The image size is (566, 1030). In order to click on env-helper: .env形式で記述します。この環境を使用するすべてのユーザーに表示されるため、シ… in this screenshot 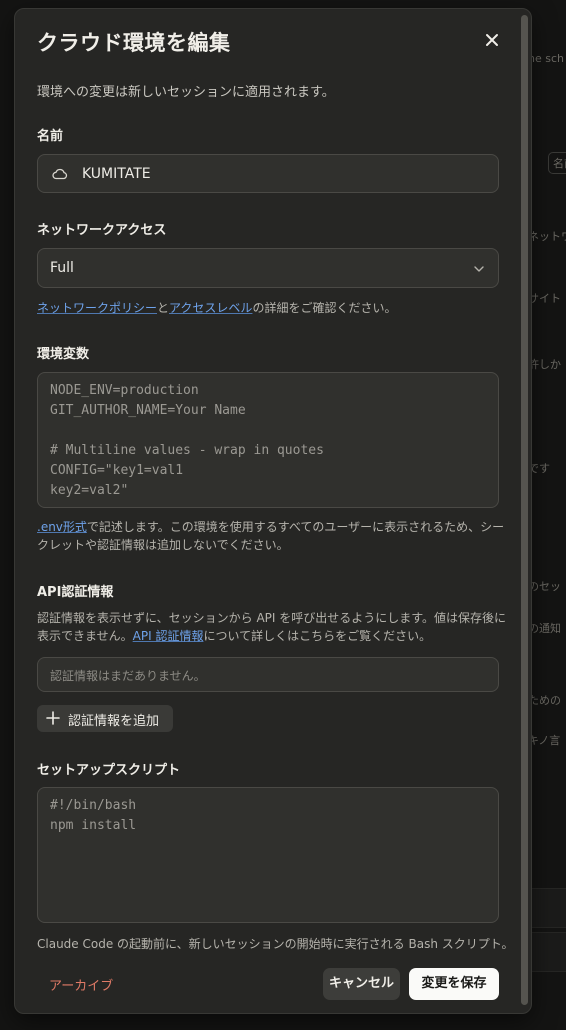, I will do `click(272, 536)`.